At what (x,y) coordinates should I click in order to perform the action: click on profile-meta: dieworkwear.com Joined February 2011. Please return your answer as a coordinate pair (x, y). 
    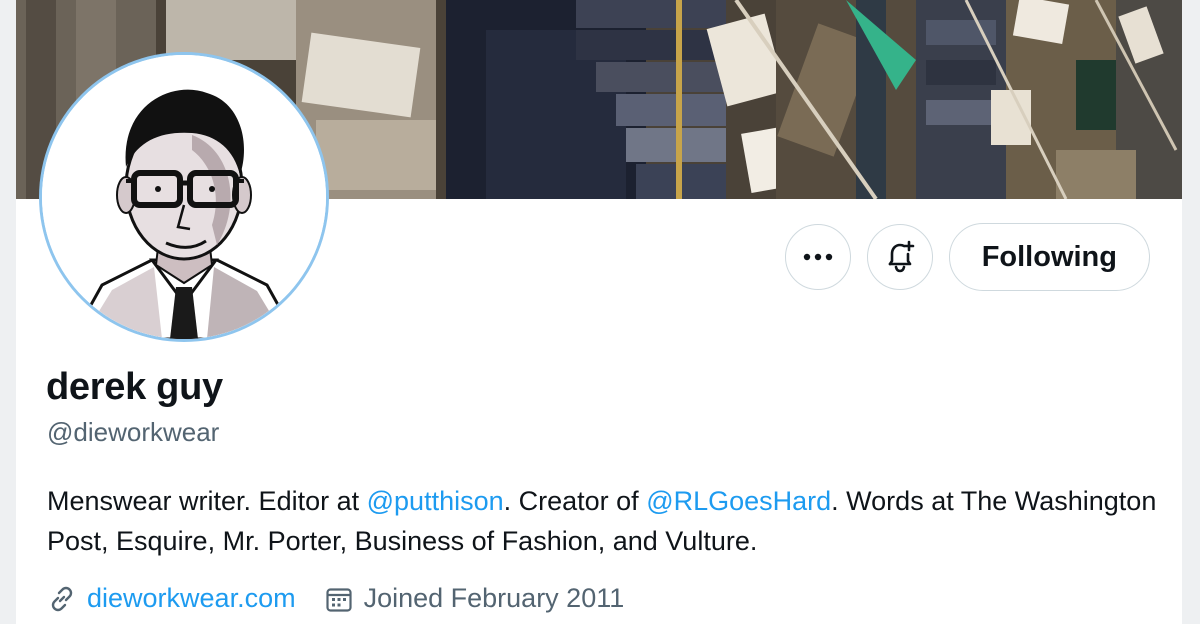
    Looking at the image, I should click on (349, 598).